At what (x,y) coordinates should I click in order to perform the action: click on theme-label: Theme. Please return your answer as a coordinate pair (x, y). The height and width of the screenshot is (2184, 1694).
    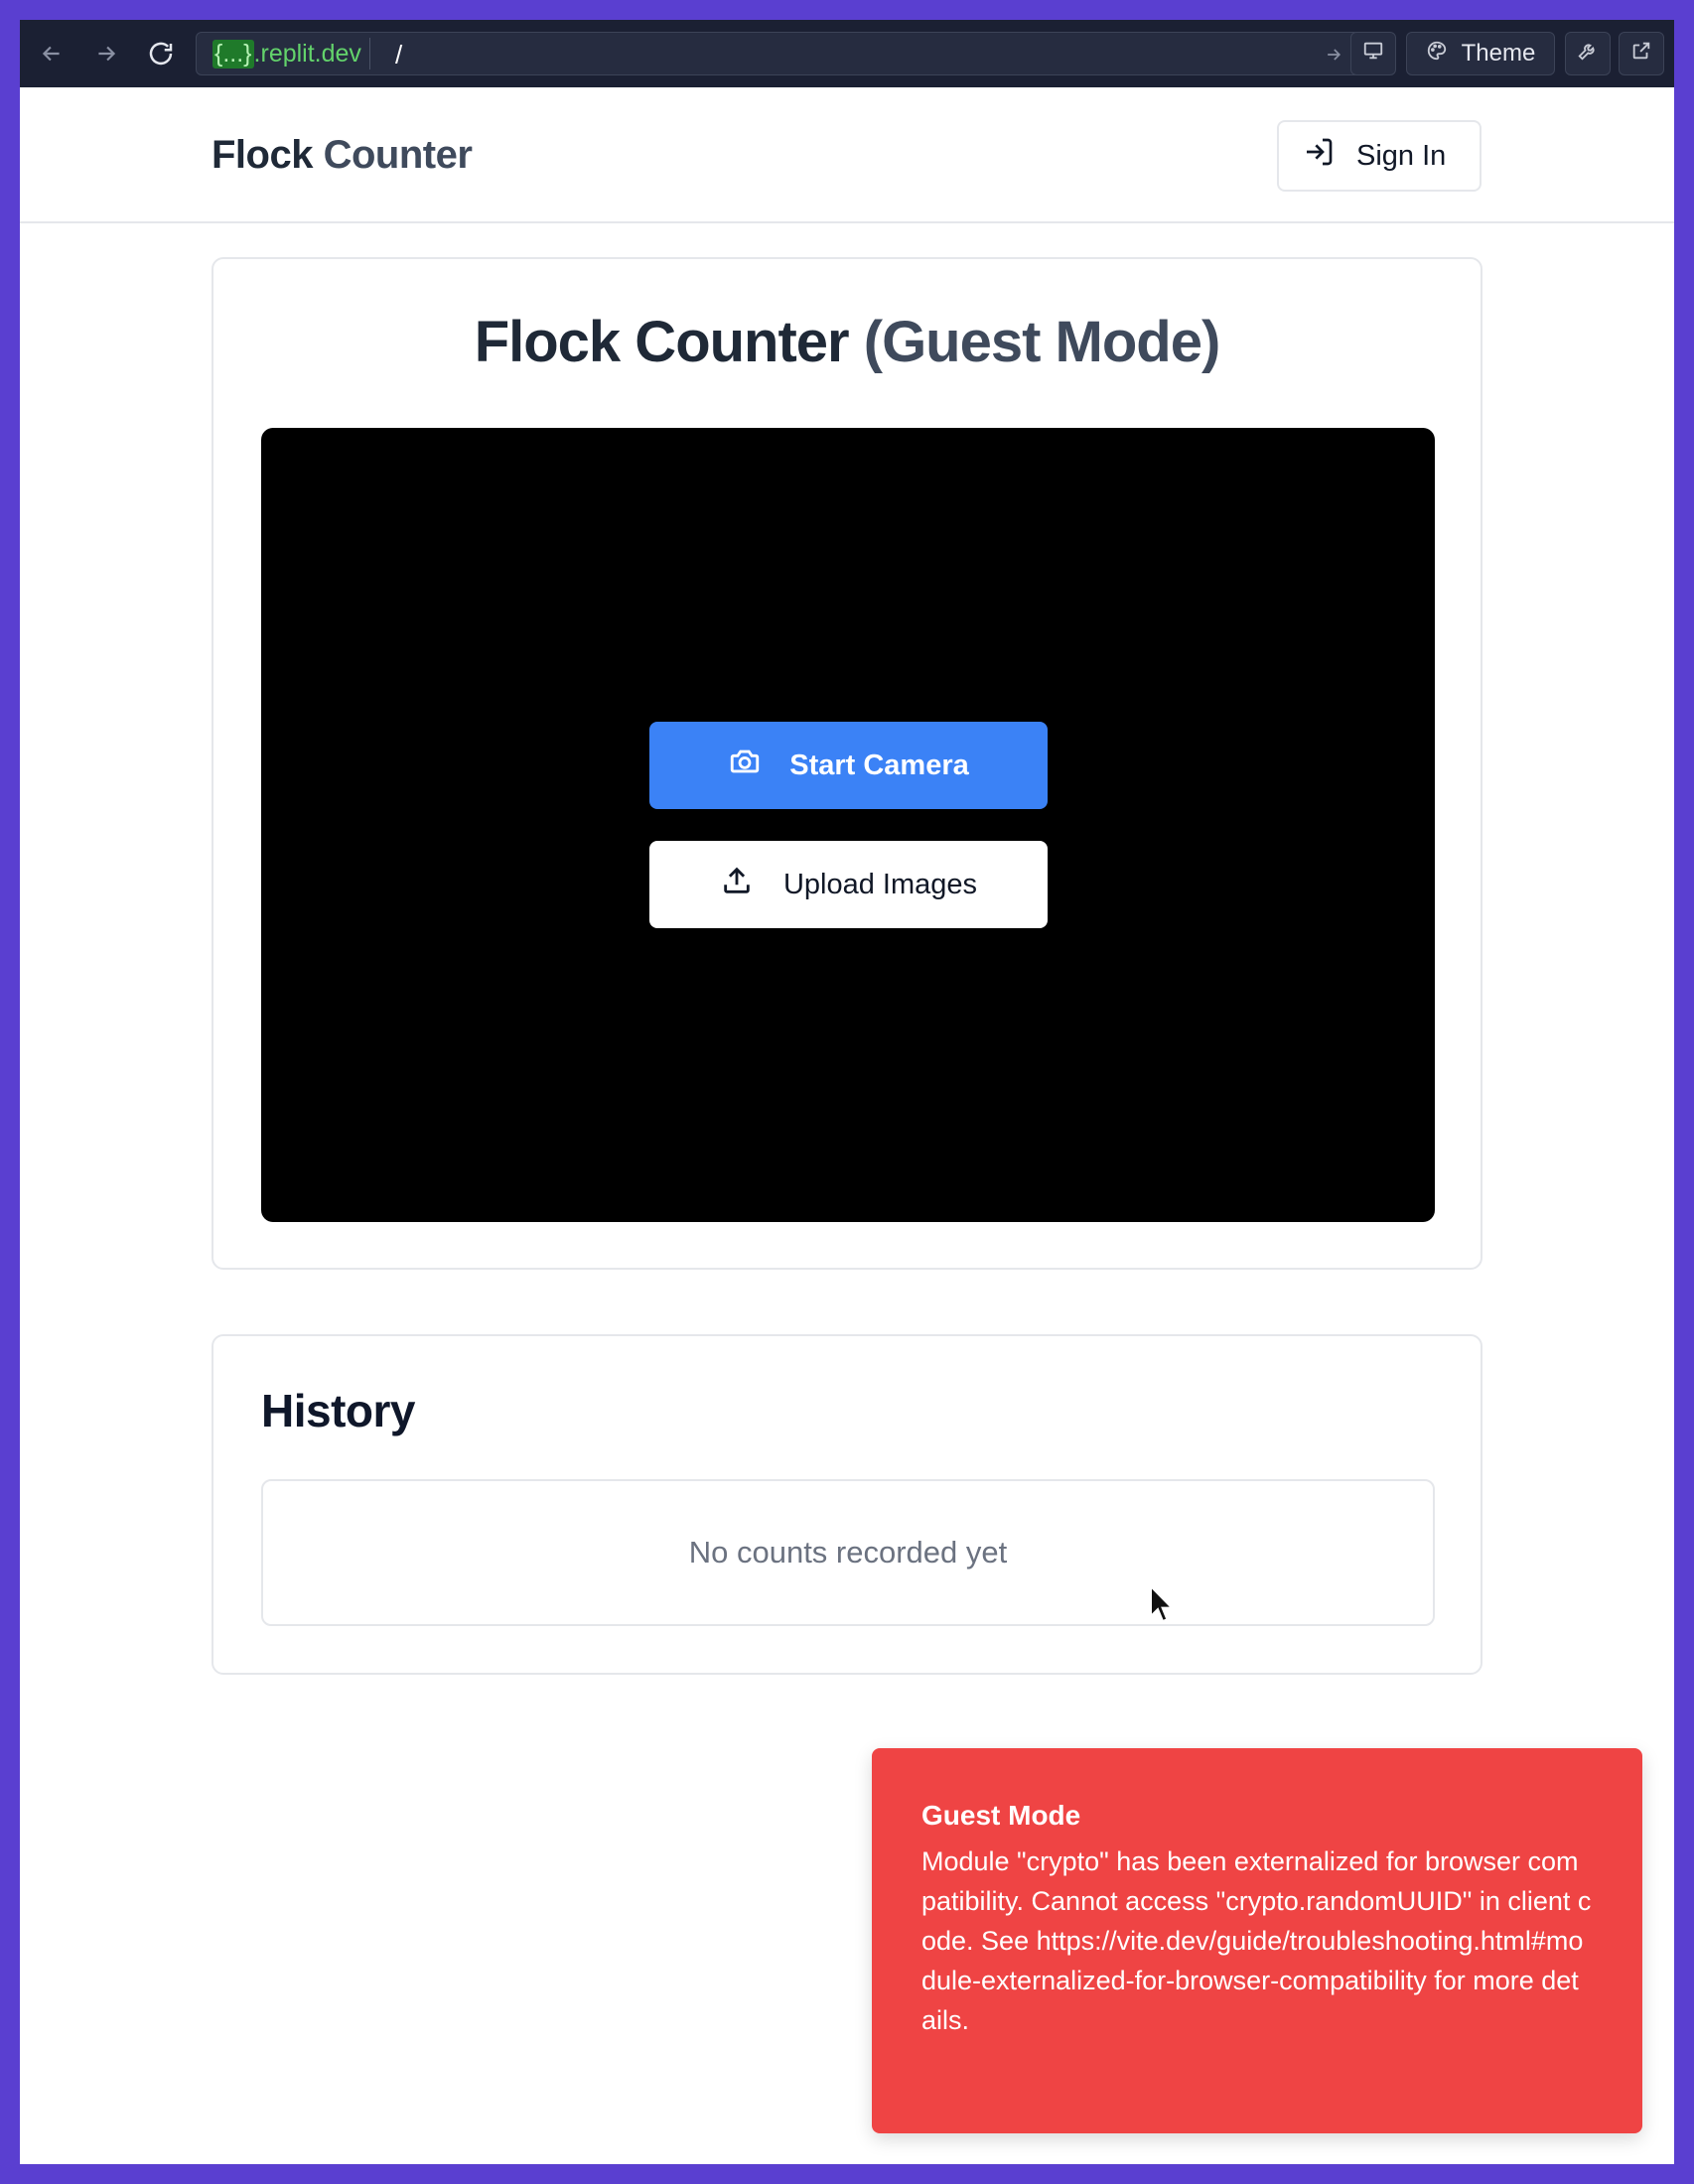
    Looking at the image, I should click on (1499, 53).